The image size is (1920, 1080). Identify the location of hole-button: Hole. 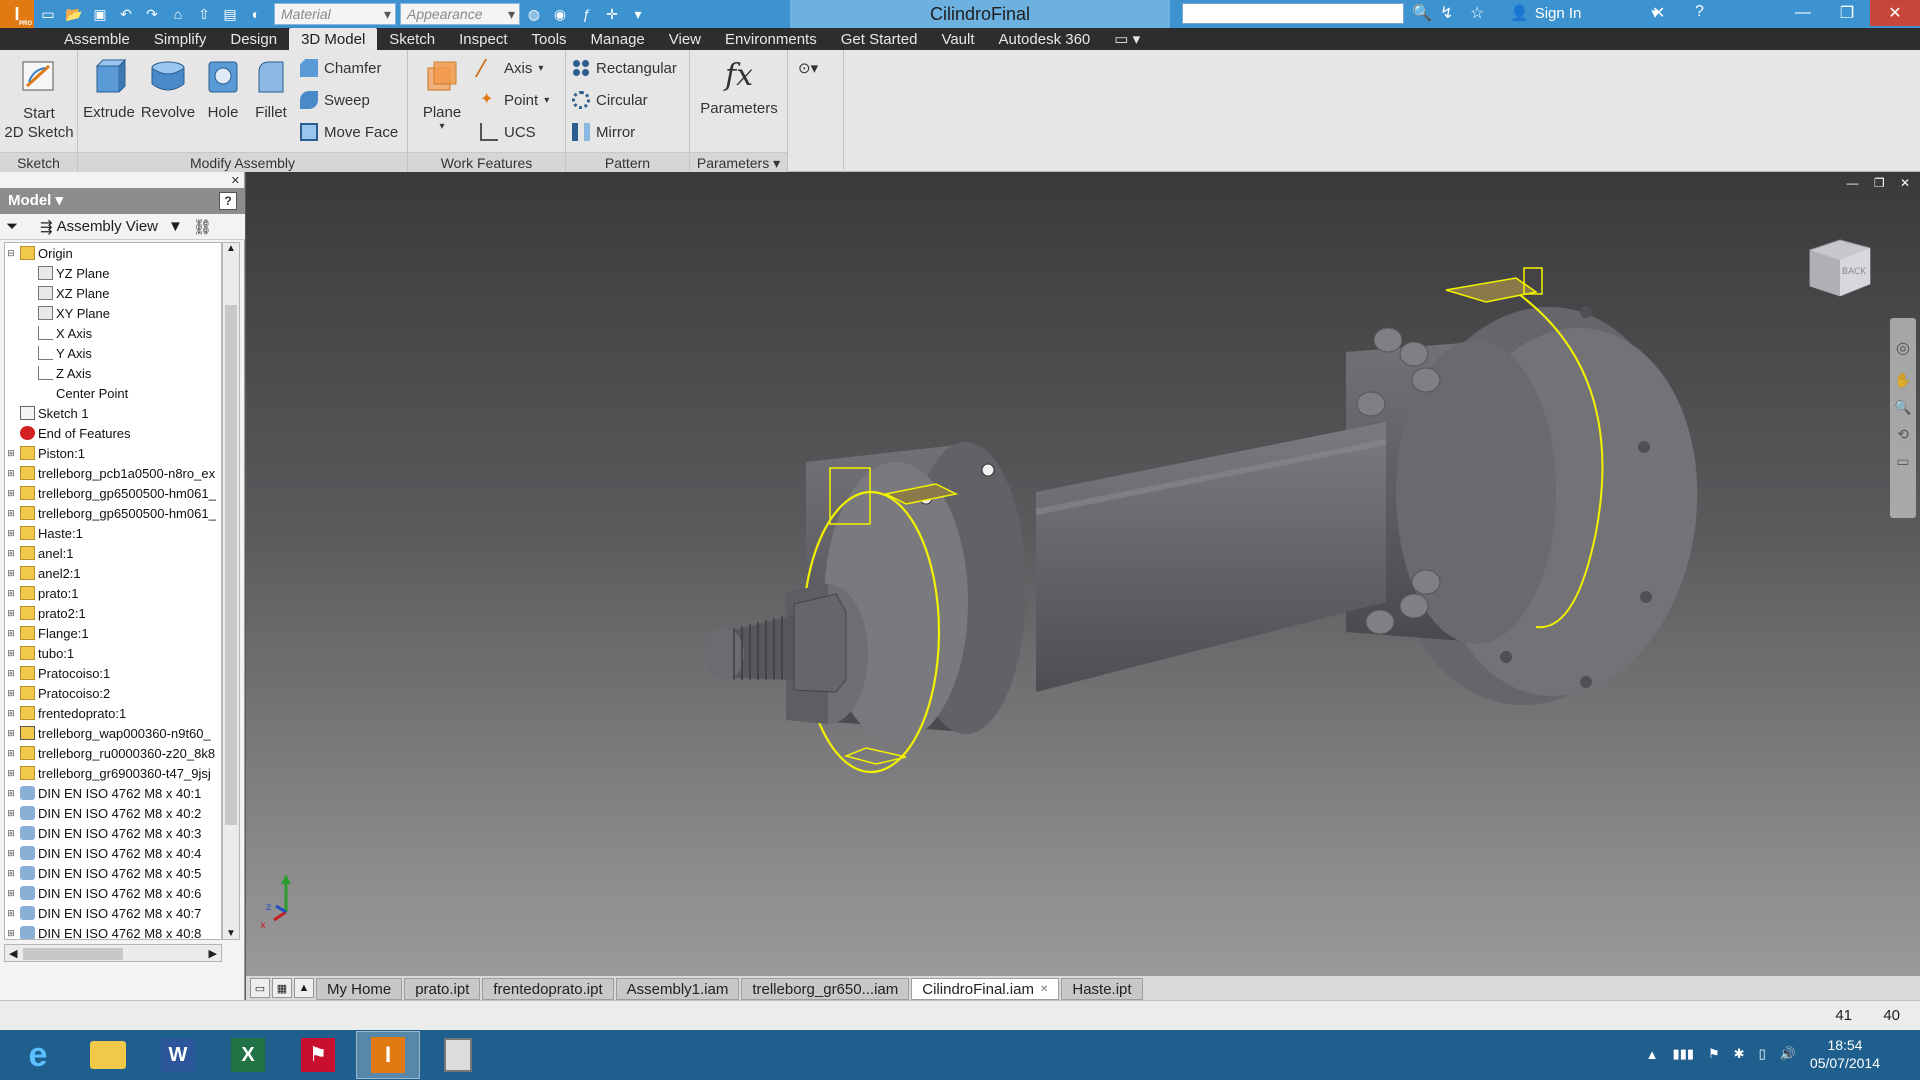
(223, 88).